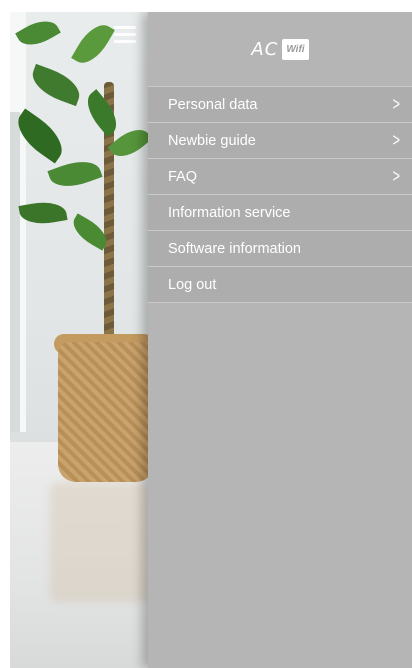 The width and height of the screenshot is (412, 668). Describe the element at coordinates (213, 104) in the screenshot. I see `menu-item-label: Personal data` at that location.